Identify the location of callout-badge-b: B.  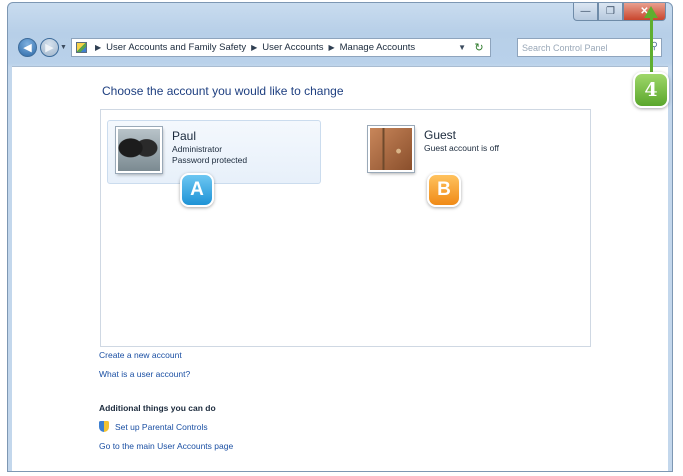
(444, 190).